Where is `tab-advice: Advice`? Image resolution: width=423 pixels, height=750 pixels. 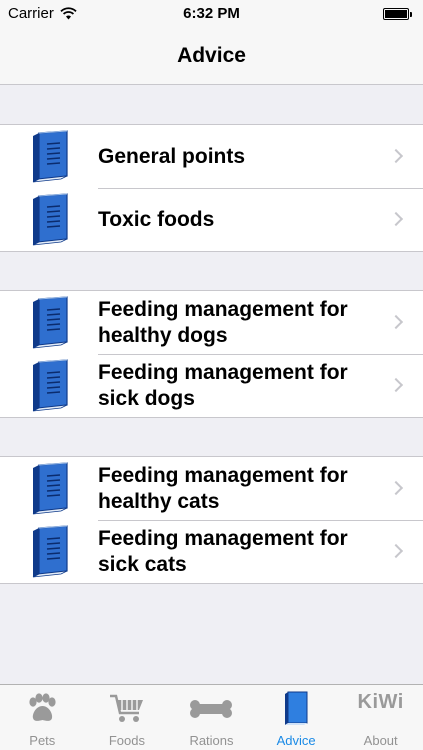
tab-advice: Advice is located at coordinates (296, 717).